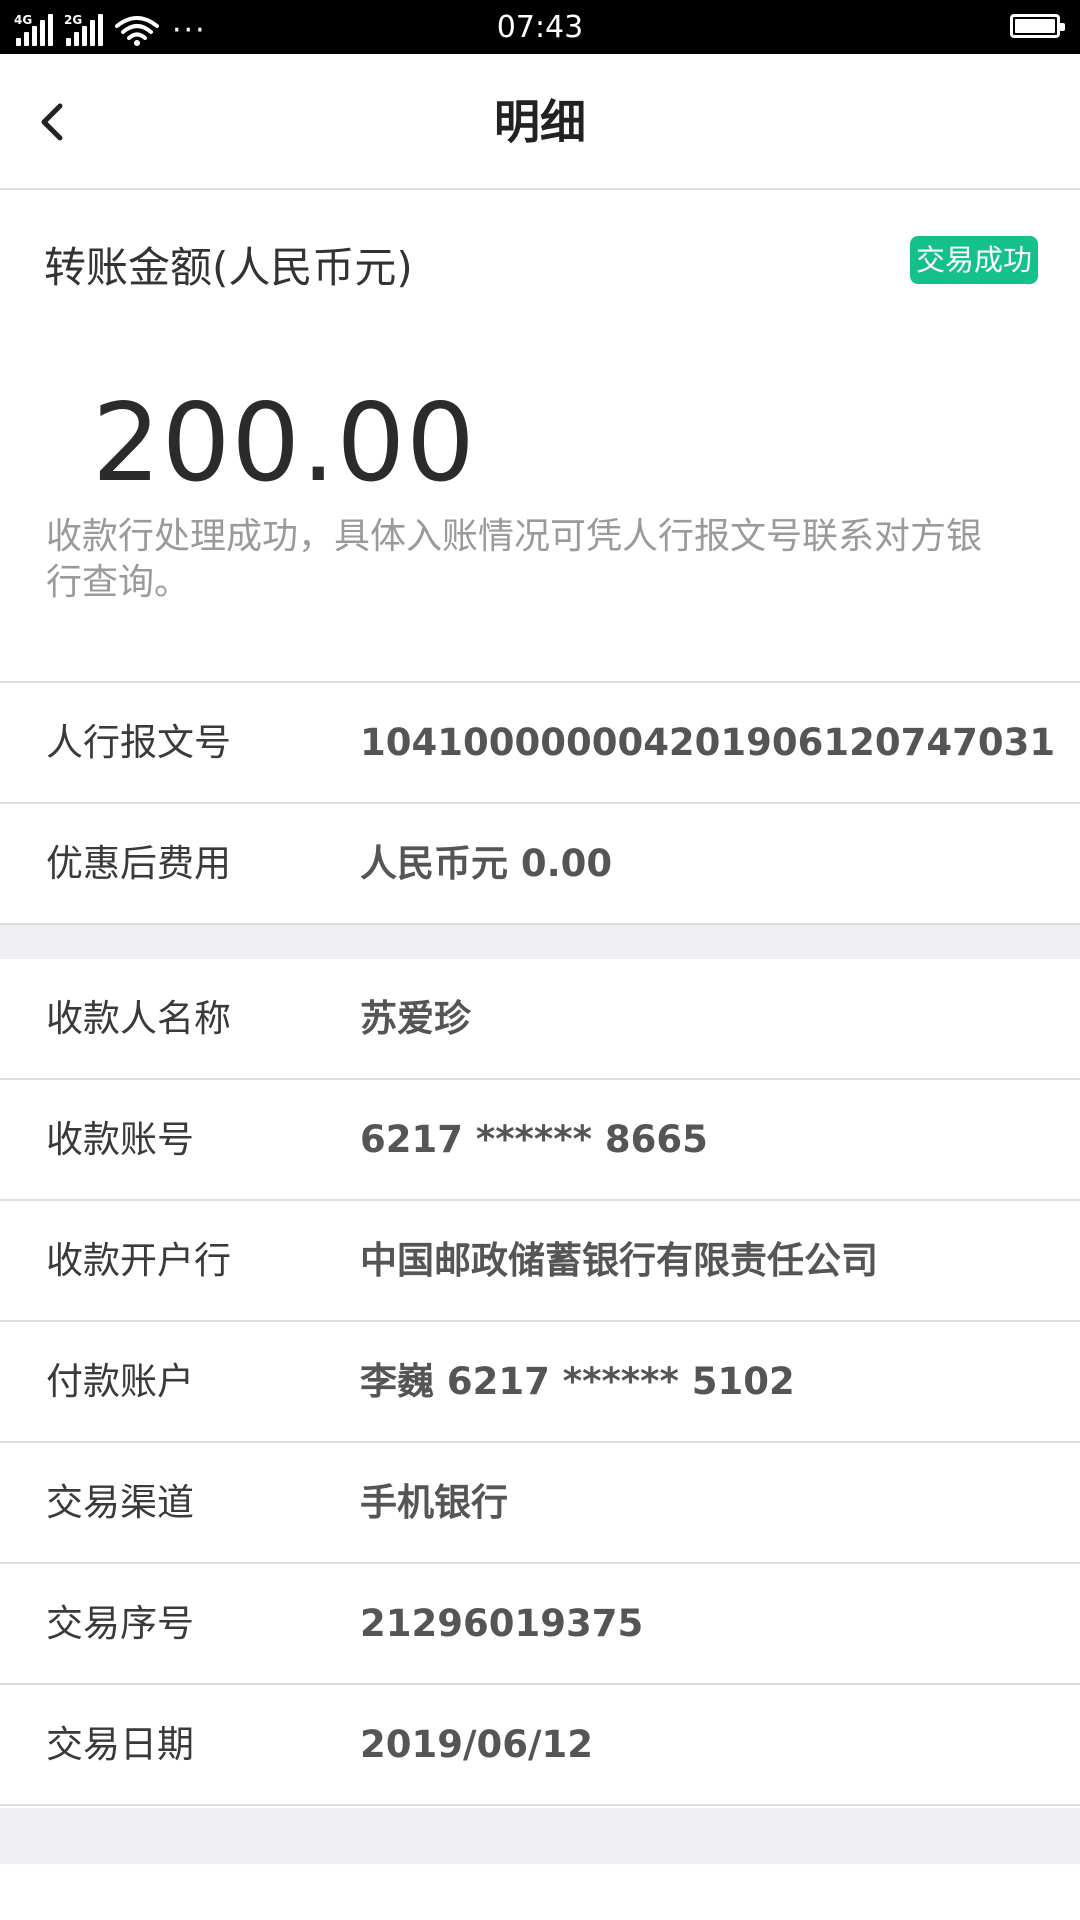  What do you see at coordinates (540, 1503) in the screenshot?
I see `row-channel: 交易渠道 手机银行` at bounding box center [540, 1503].